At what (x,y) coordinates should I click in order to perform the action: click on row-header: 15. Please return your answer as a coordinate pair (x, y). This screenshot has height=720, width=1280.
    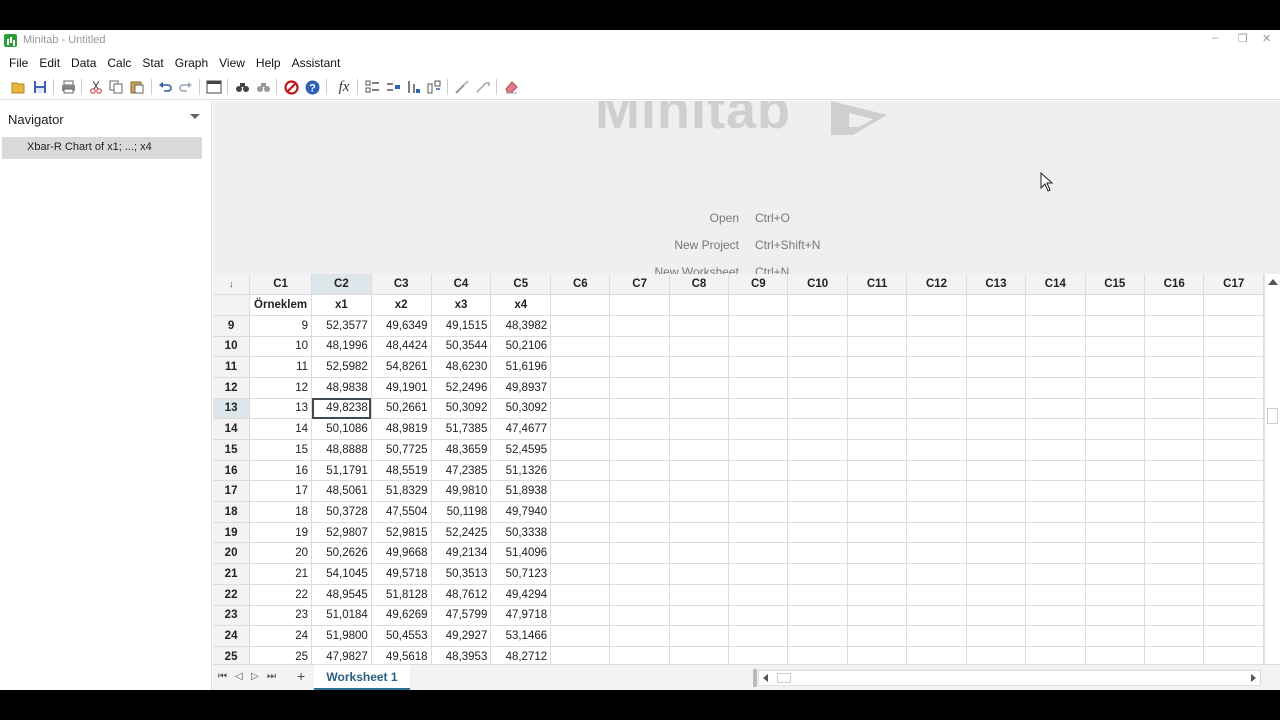
    Looking at the image, I should click on (232, 450).